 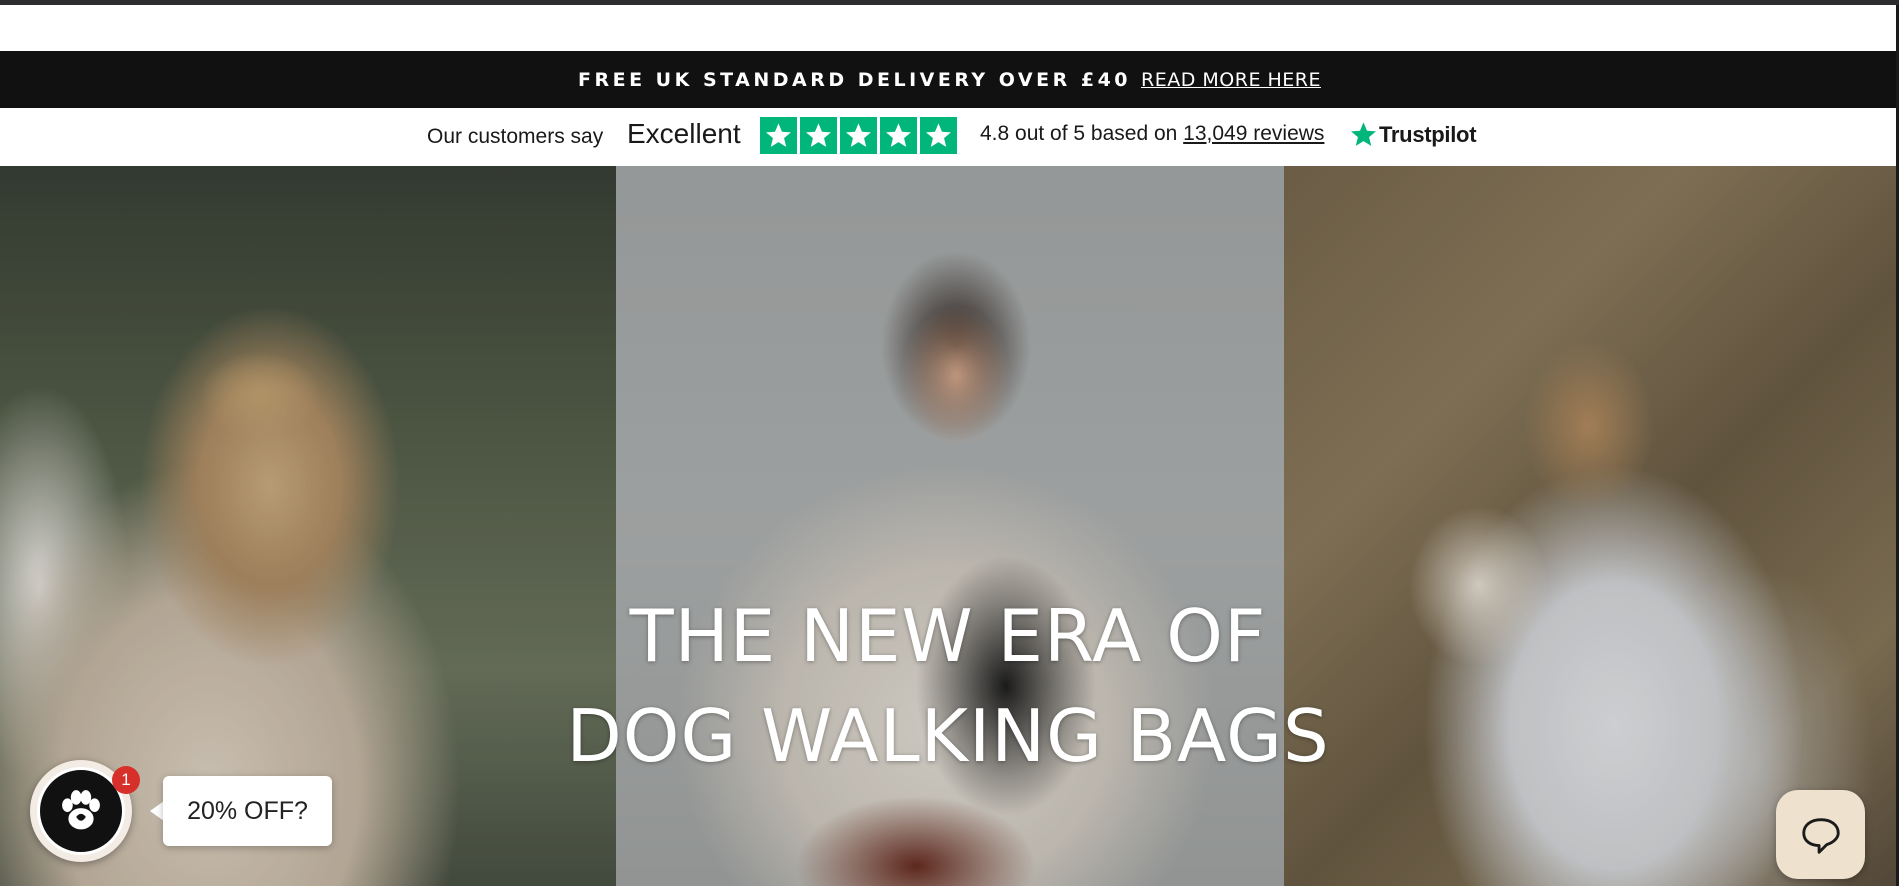 I want to click on trustpilot-stars, so click(x=858, y=135).